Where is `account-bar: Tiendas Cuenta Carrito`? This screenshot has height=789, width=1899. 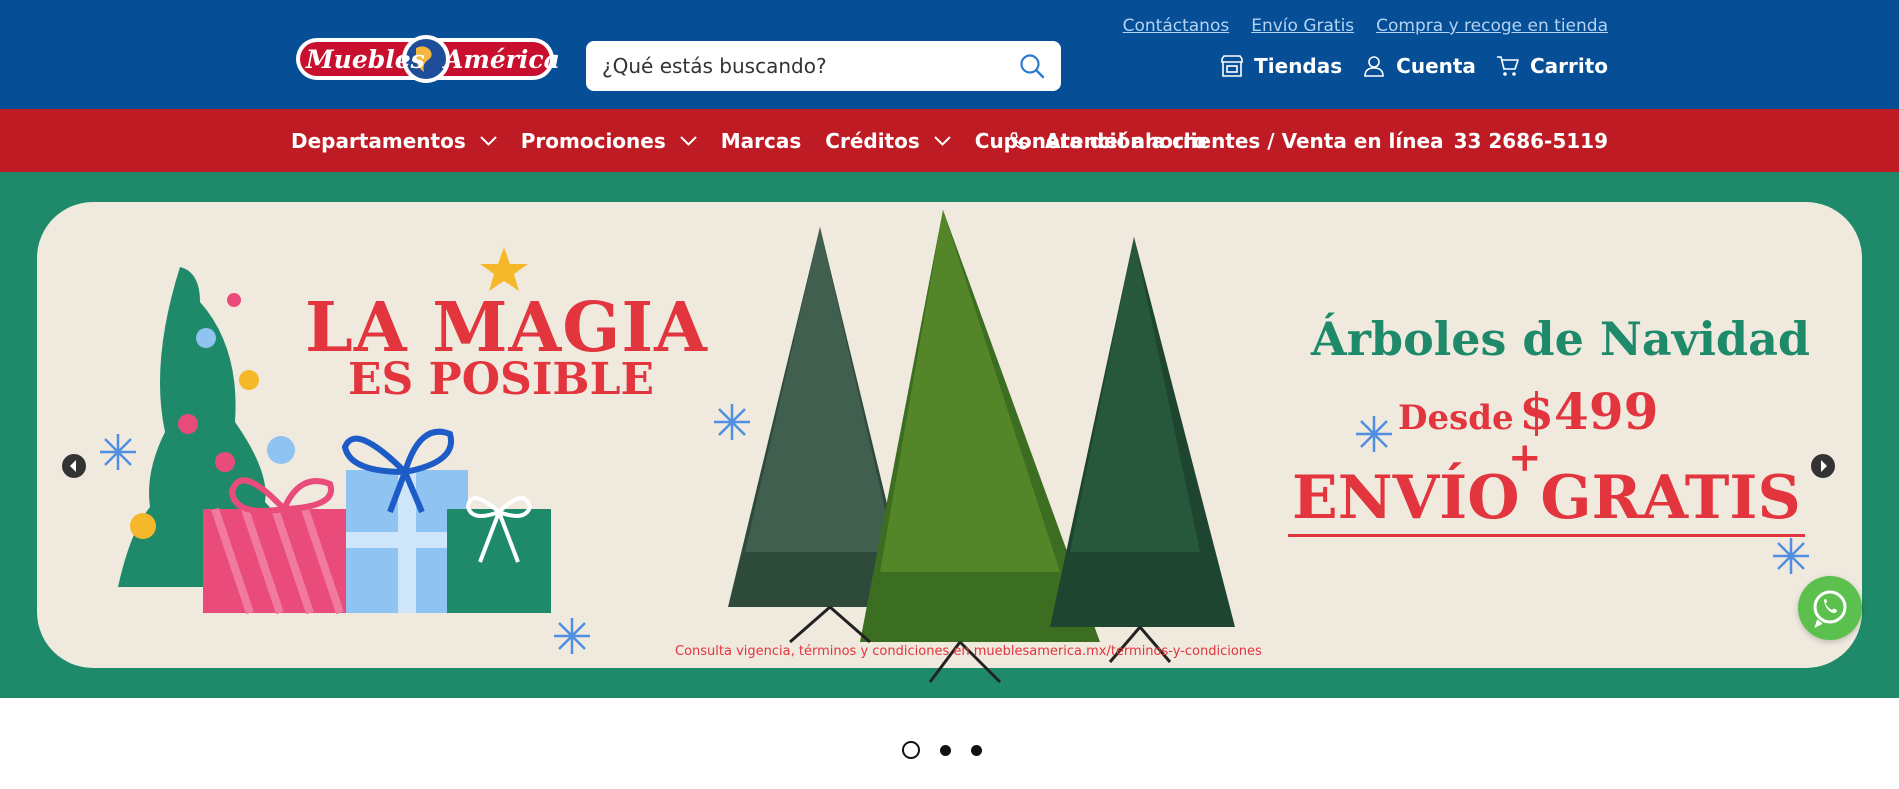
account-bar: Tiendas Cuenta Carrito is located at coordinates (1414, 66).